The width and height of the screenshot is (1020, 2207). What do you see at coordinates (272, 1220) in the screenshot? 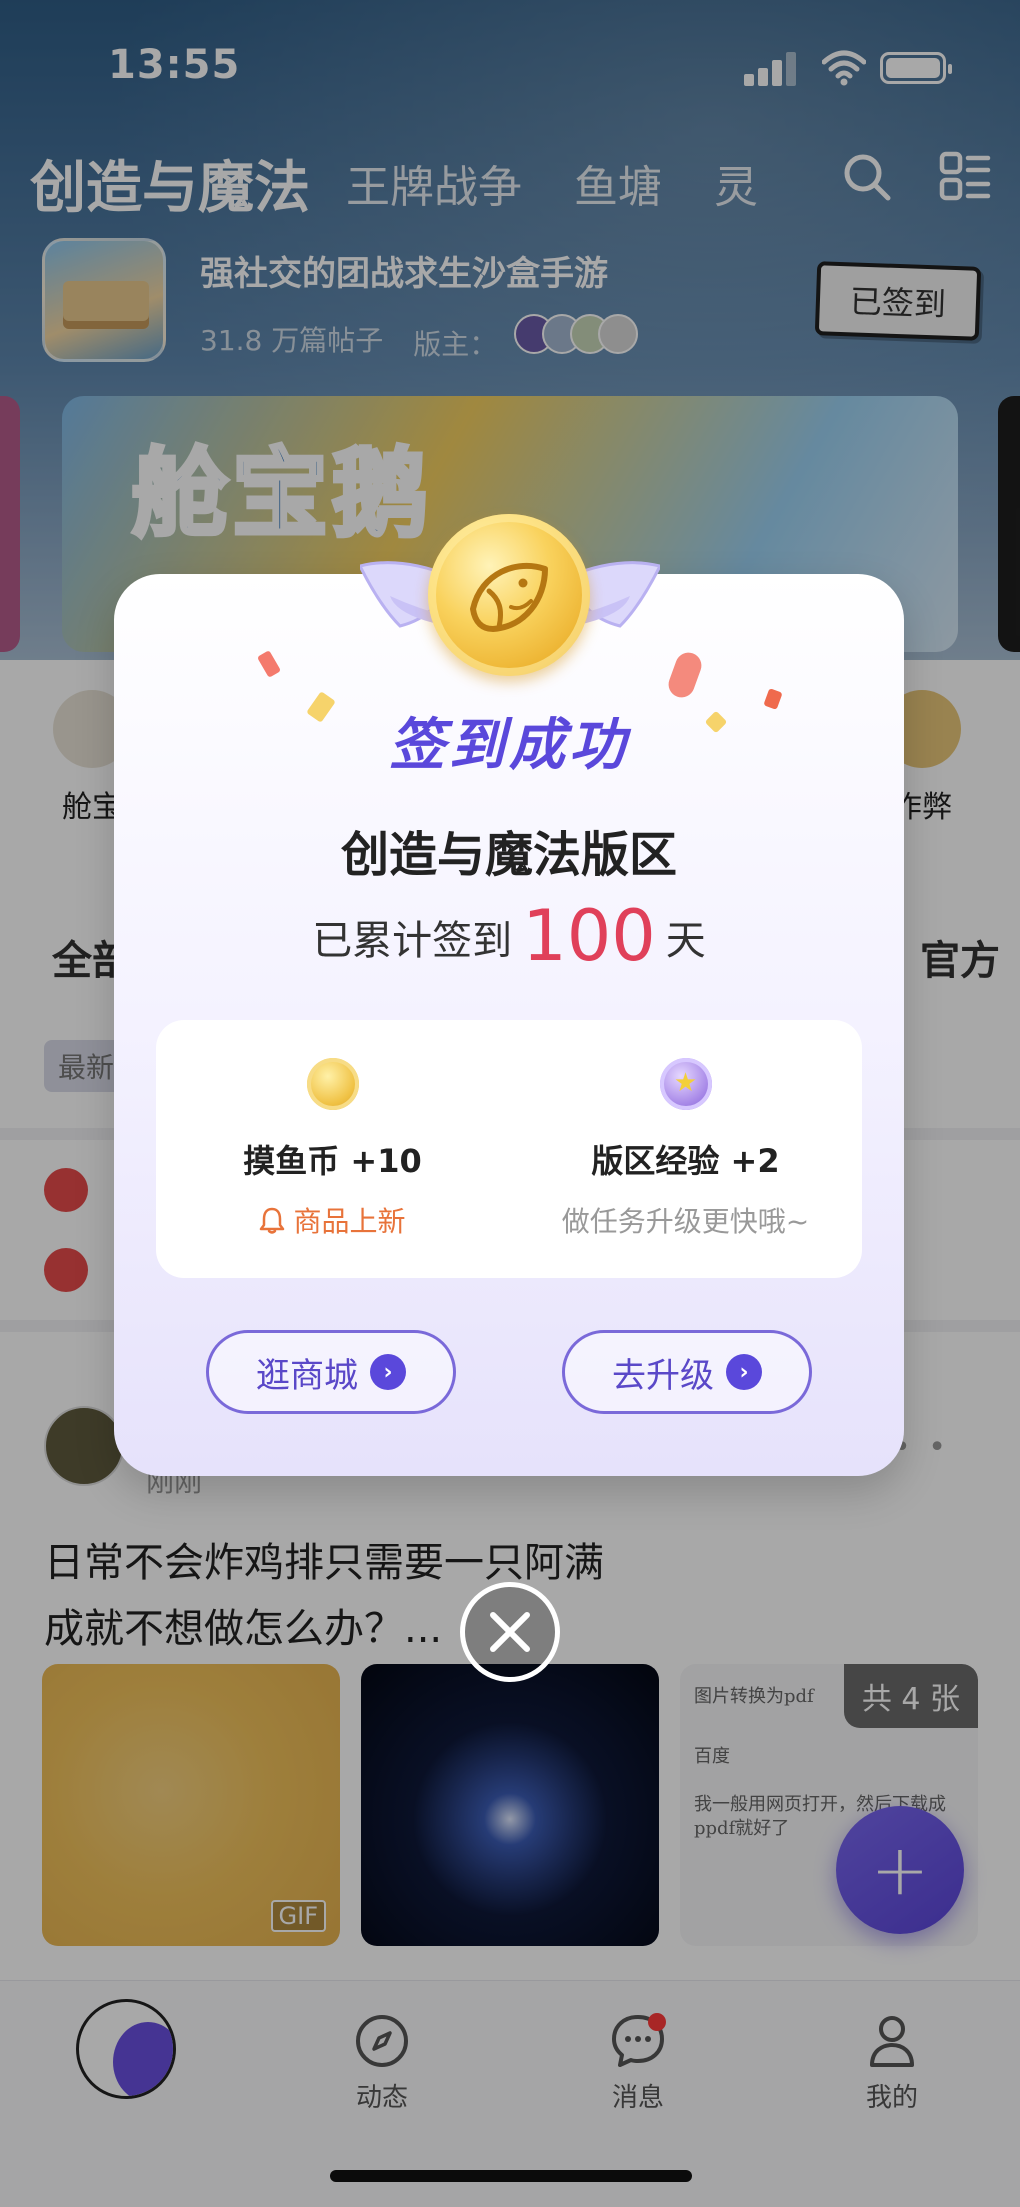
I see `bell-icon` at bounding box center [272, 1220].